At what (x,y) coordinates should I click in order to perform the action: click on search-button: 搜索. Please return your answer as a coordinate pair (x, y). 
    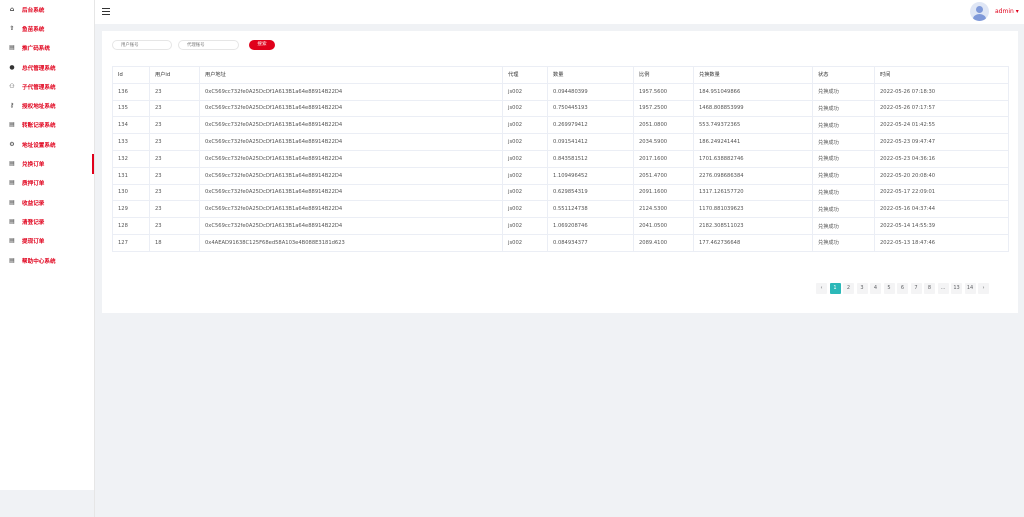
    Looking at the image, I should click on (262, 45).